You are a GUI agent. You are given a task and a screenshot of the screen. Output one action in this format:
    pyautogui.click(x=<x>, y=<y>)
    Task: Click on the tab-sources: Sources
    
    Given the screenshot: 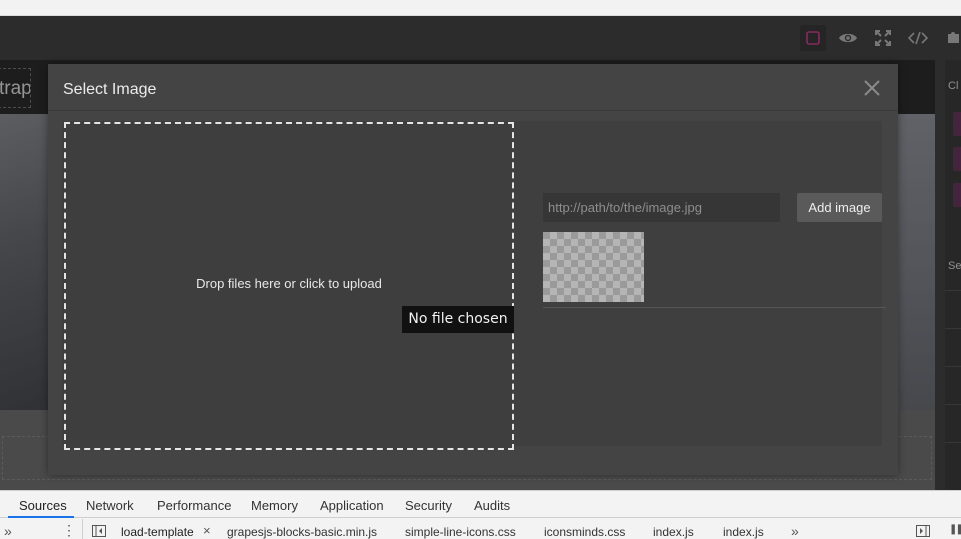 What is the action you would take?
    pyautogui.click(x=43, y=505)
    